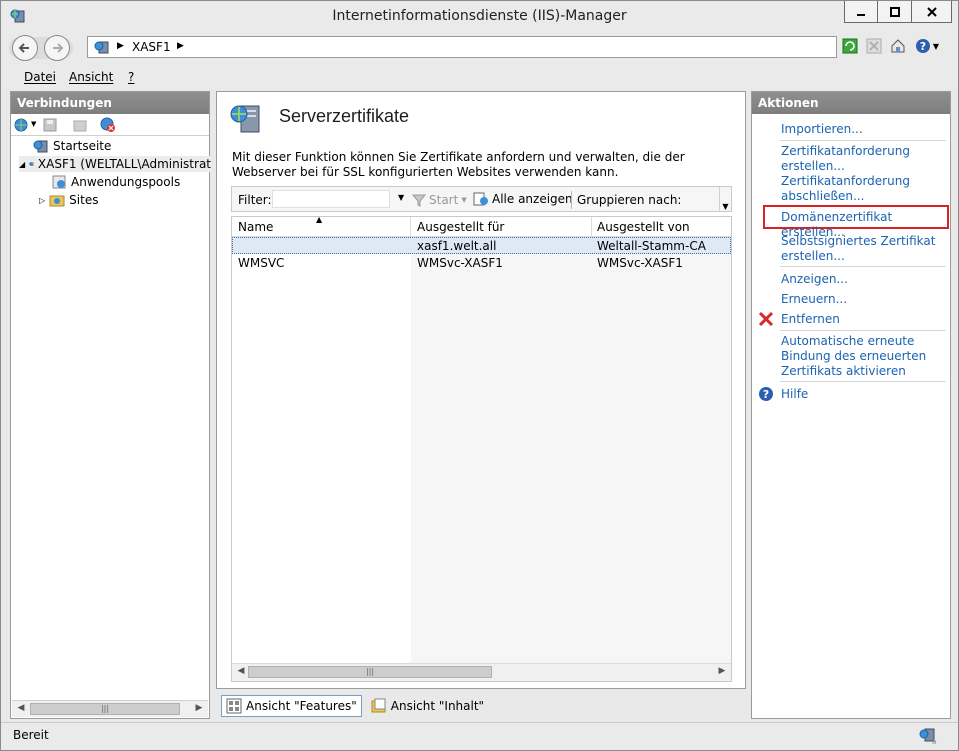  What do you see at coordinates (401, 197) in the screenshot?
I see `filter-dropdown-icon: ▼` at bounding box center [401, 197].